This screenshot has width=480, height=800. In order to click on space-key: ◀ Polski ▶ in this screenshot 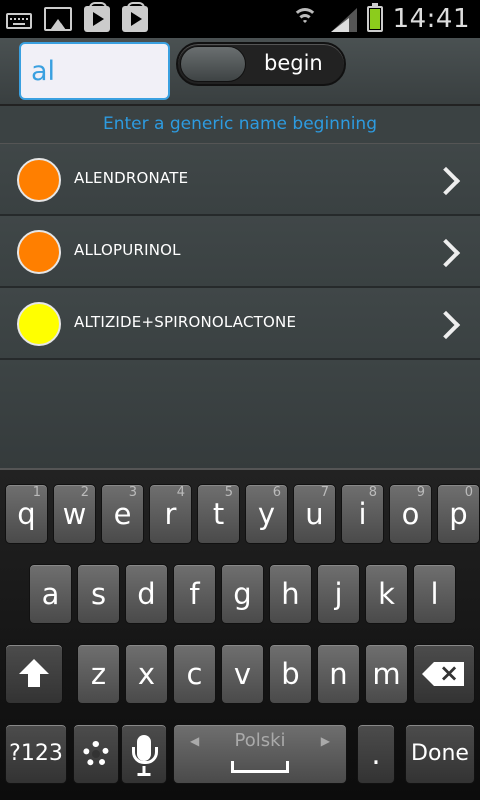, I will do `click(260, 754)`.